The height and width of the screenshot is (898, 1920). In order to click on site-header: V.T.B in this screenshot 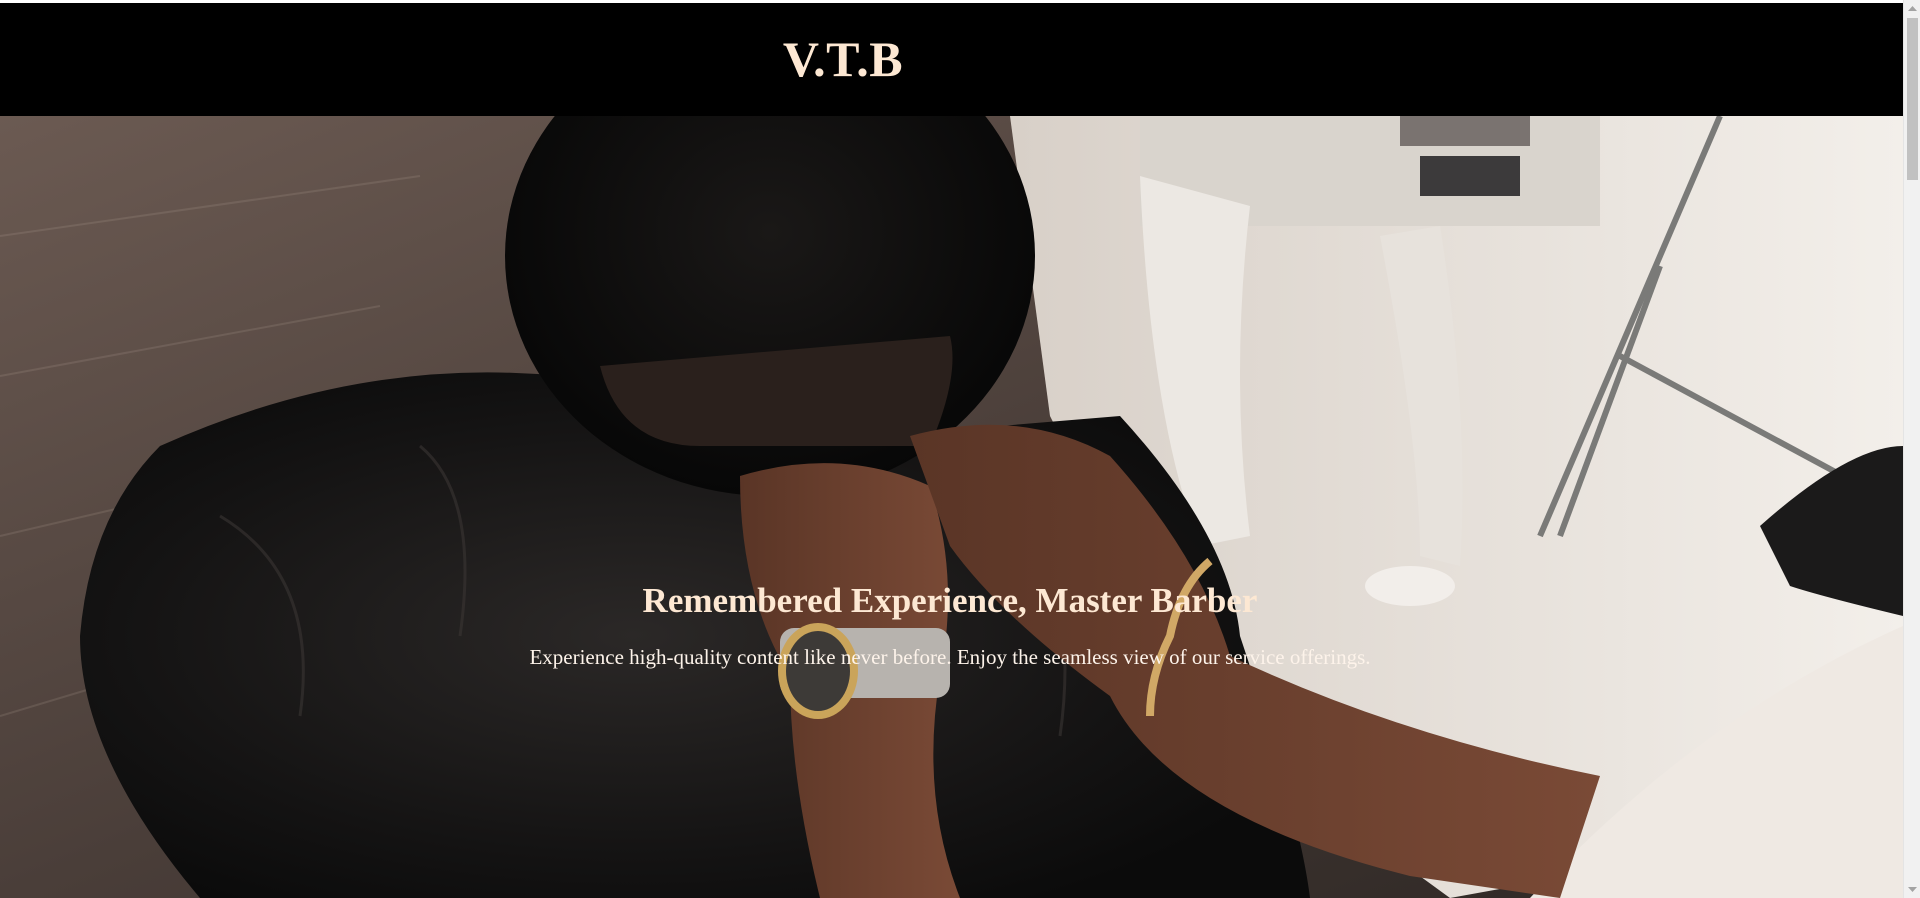, I will do `click(951, 59)`.